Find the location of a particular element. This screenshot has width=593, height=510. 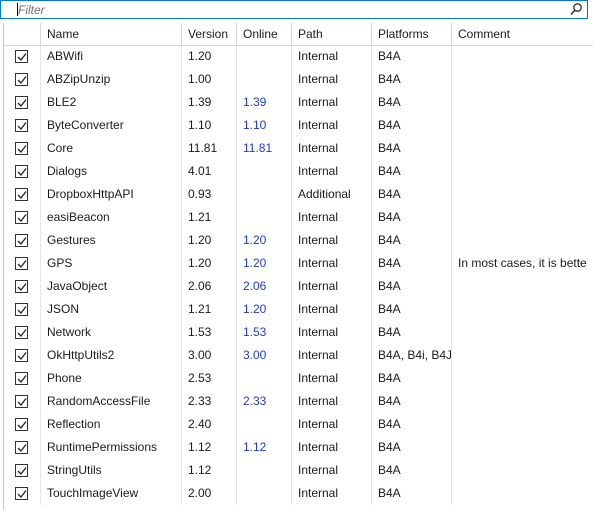

table-row: Core 11.81 11.81 Internal B4A is located at coordinates (298, 148).